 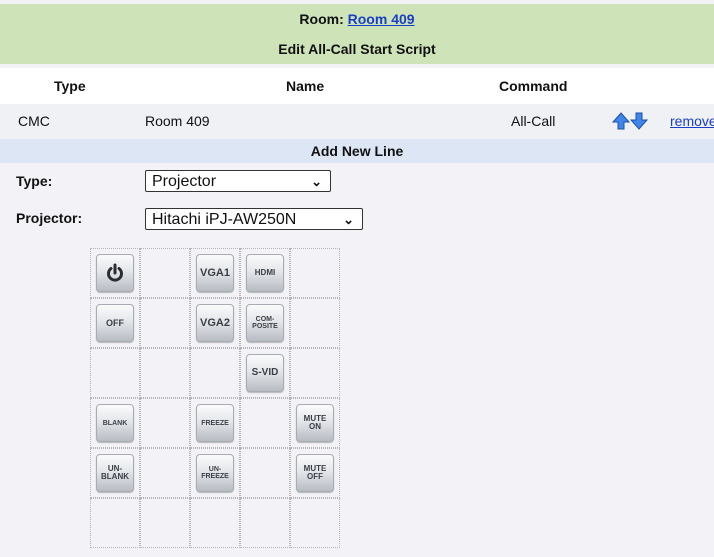 I want to click on unfreeze-label-line1: UN-, so click(x=215, y=469).